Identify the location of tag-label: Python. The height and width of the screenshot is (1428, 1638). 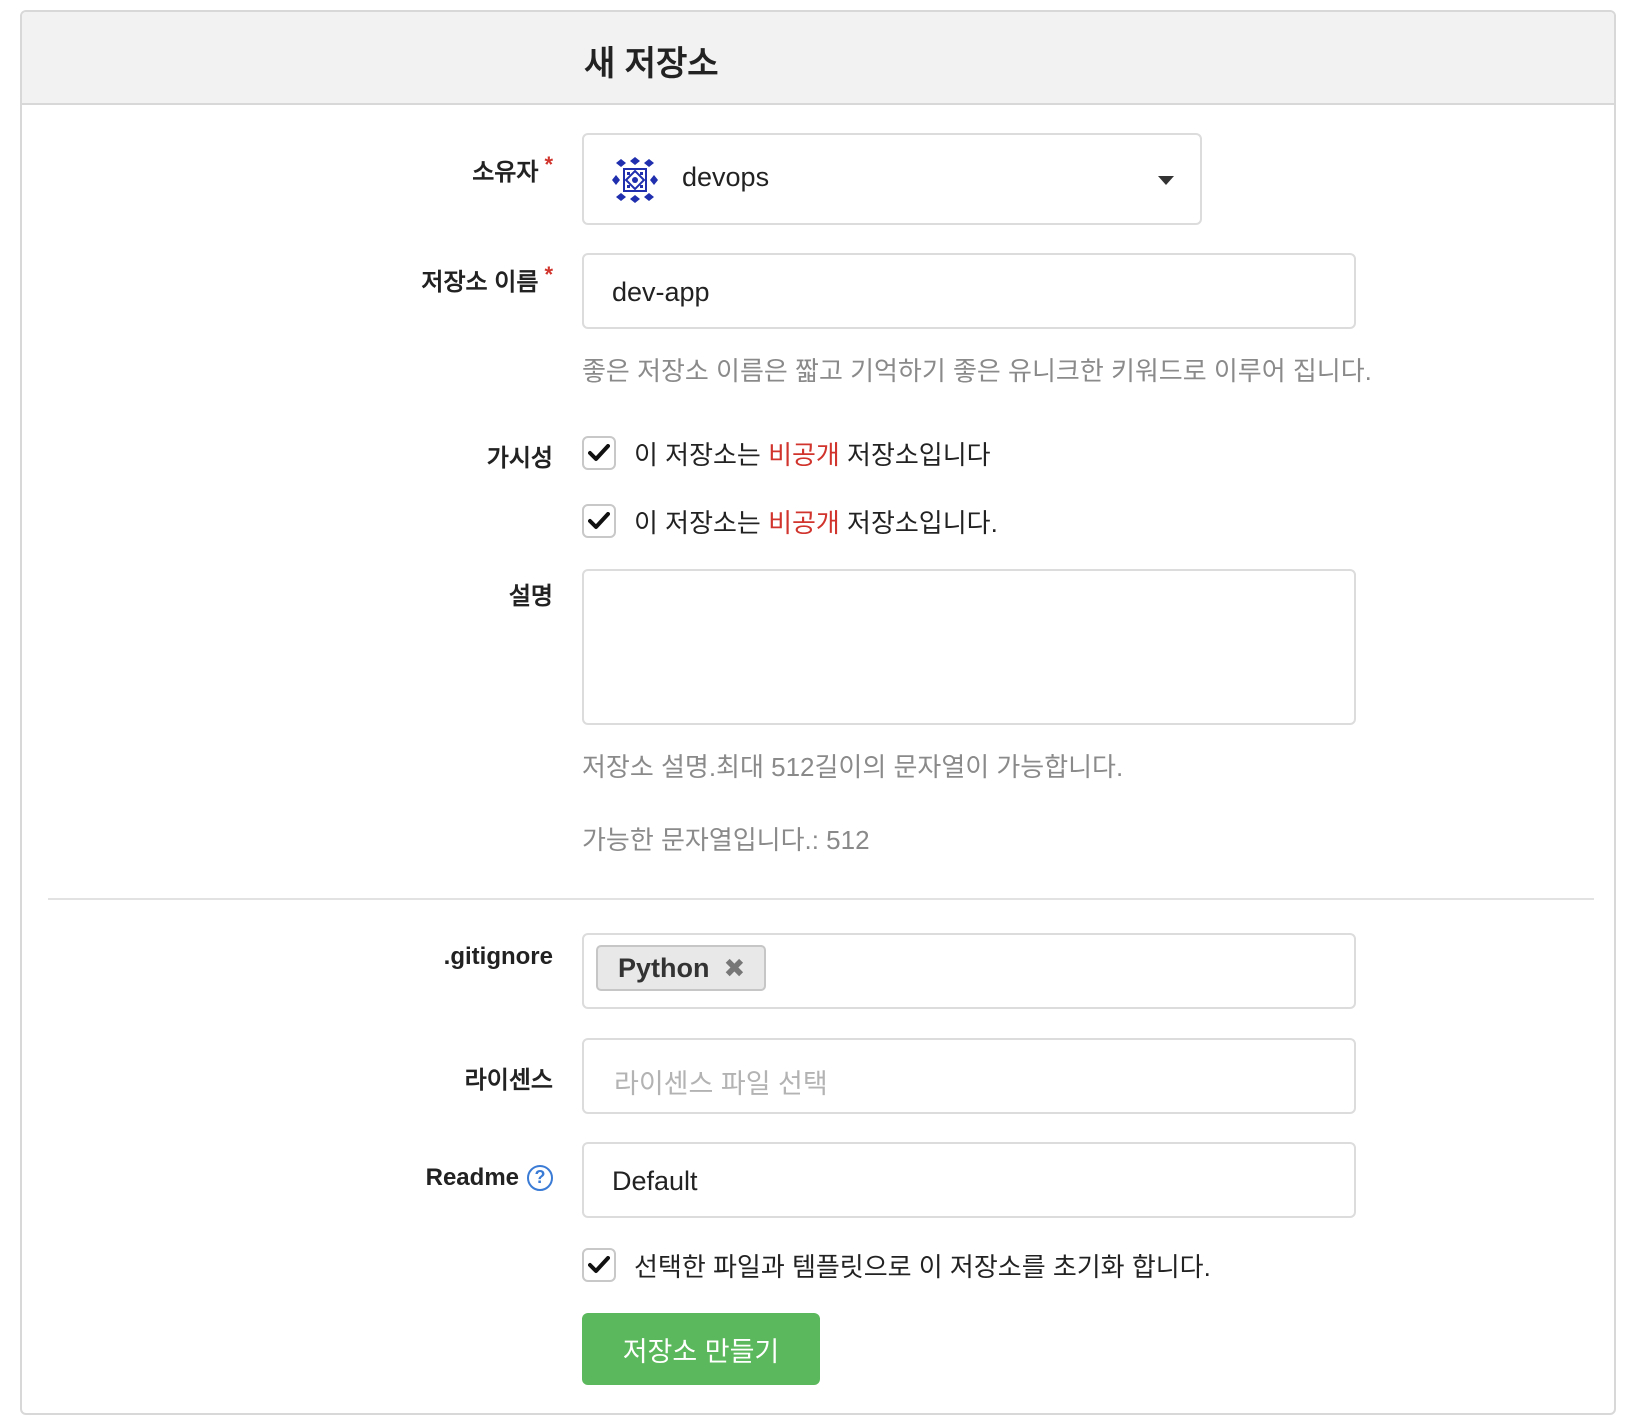
(664, 967).